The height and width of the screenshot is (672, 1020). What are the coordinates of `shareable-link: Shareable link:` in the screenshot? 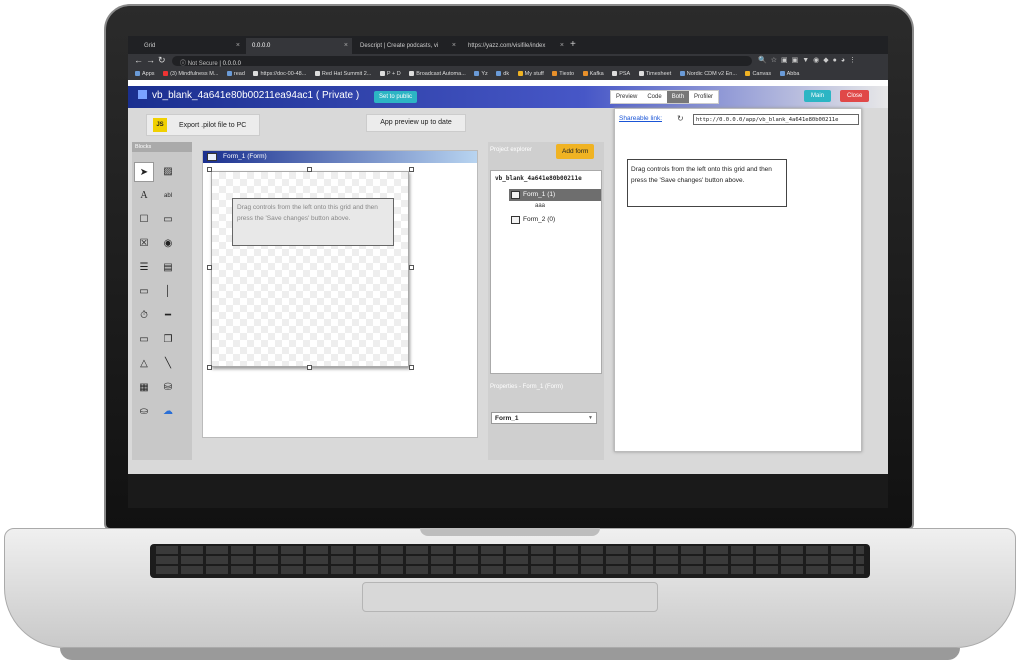 It's located at (640, 118).